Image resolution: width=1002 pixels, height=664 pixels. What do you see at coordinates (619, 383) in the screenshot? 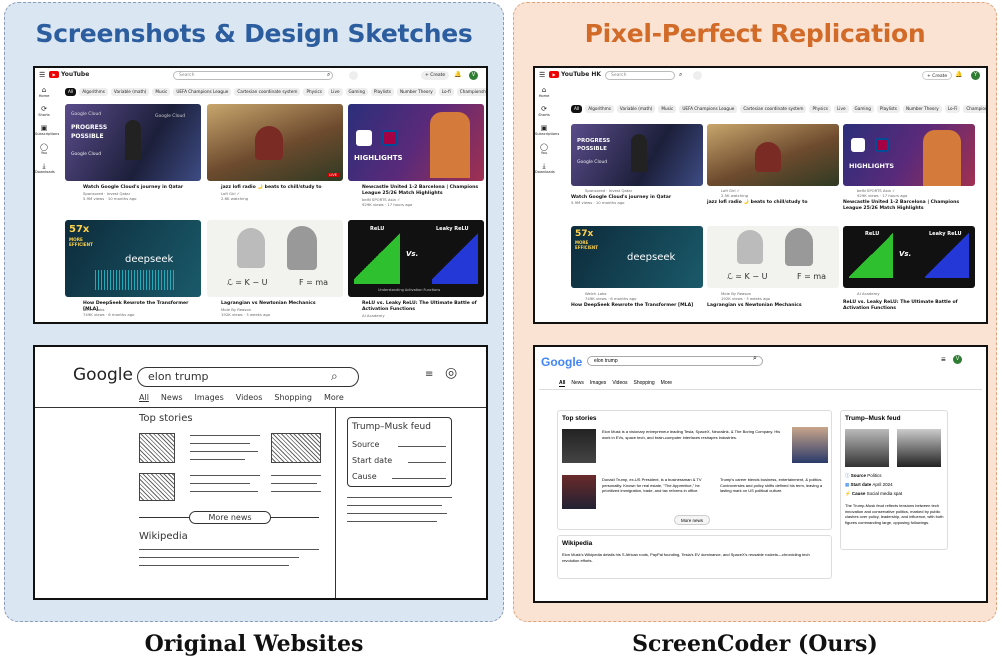
I see `search-tab: Videos` at bounding box center [619, 383].